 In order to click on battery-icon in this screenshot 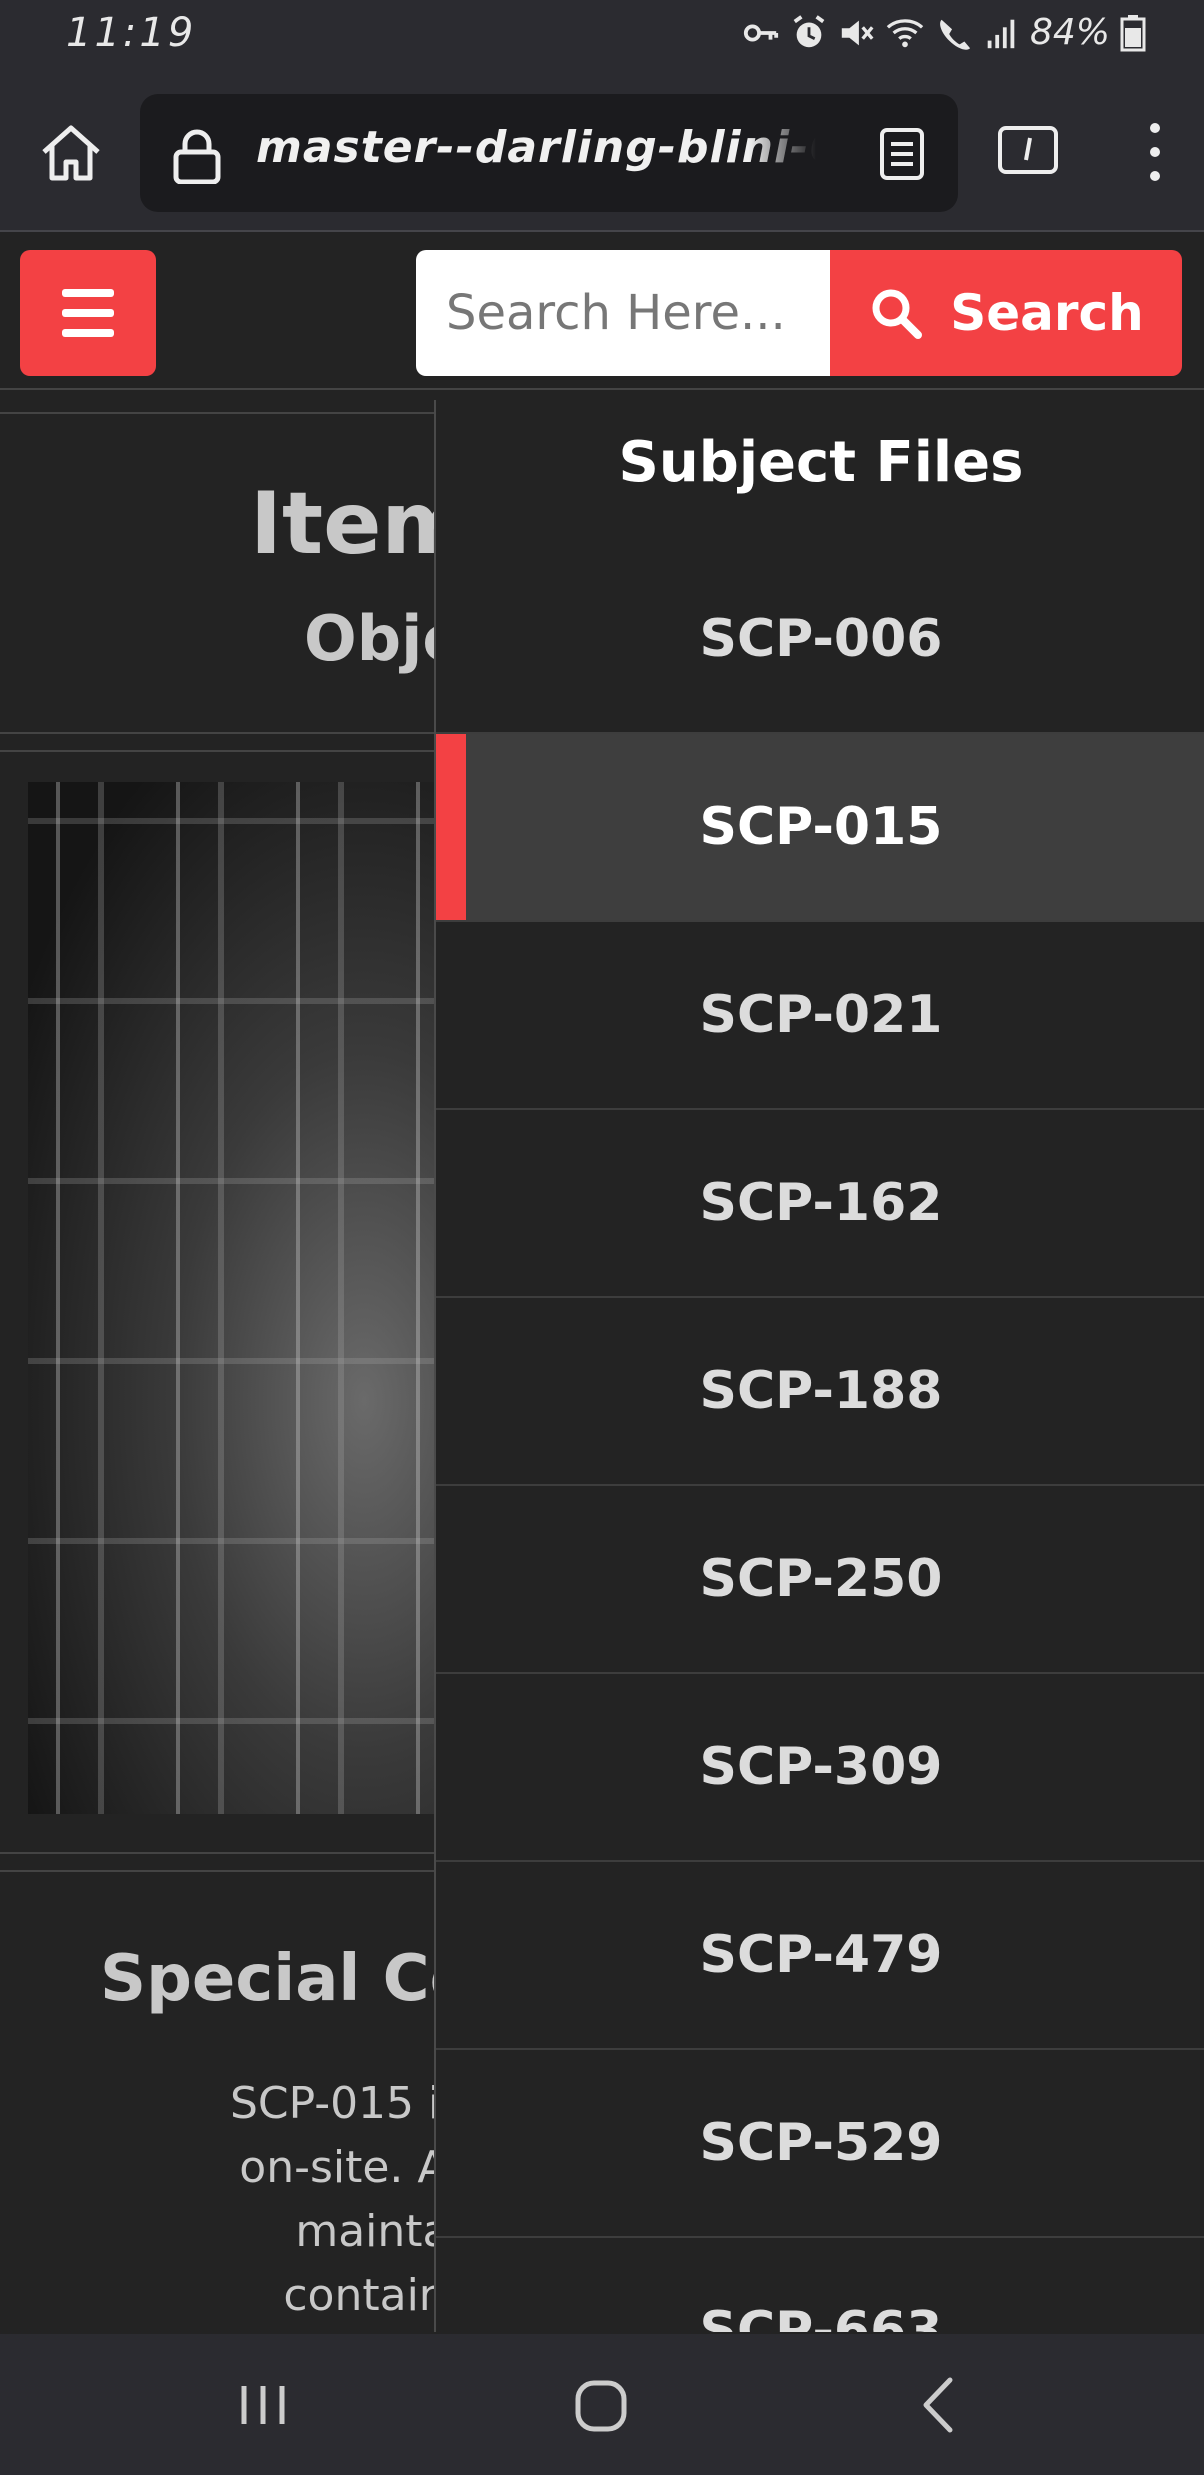, I will do `click(1133, 32)`.